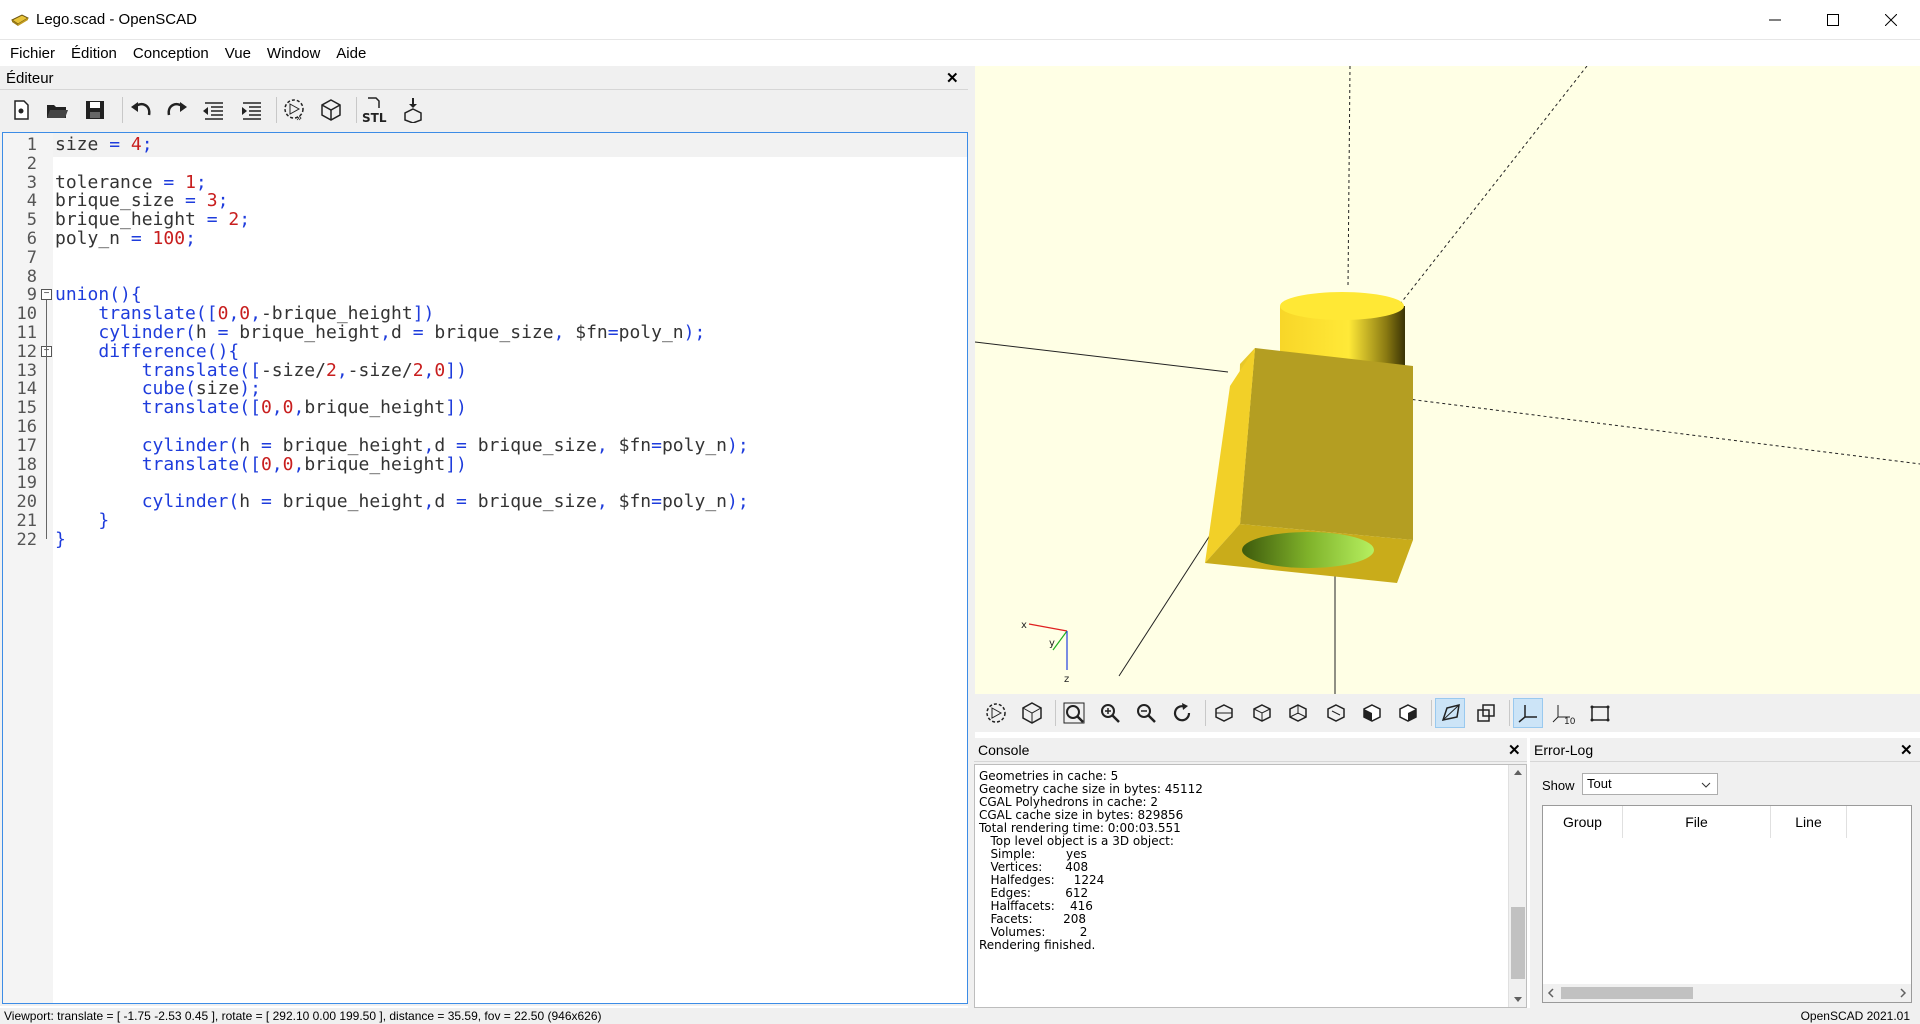  I want to click on show-filter-select: Tout, so click(1650, 784).